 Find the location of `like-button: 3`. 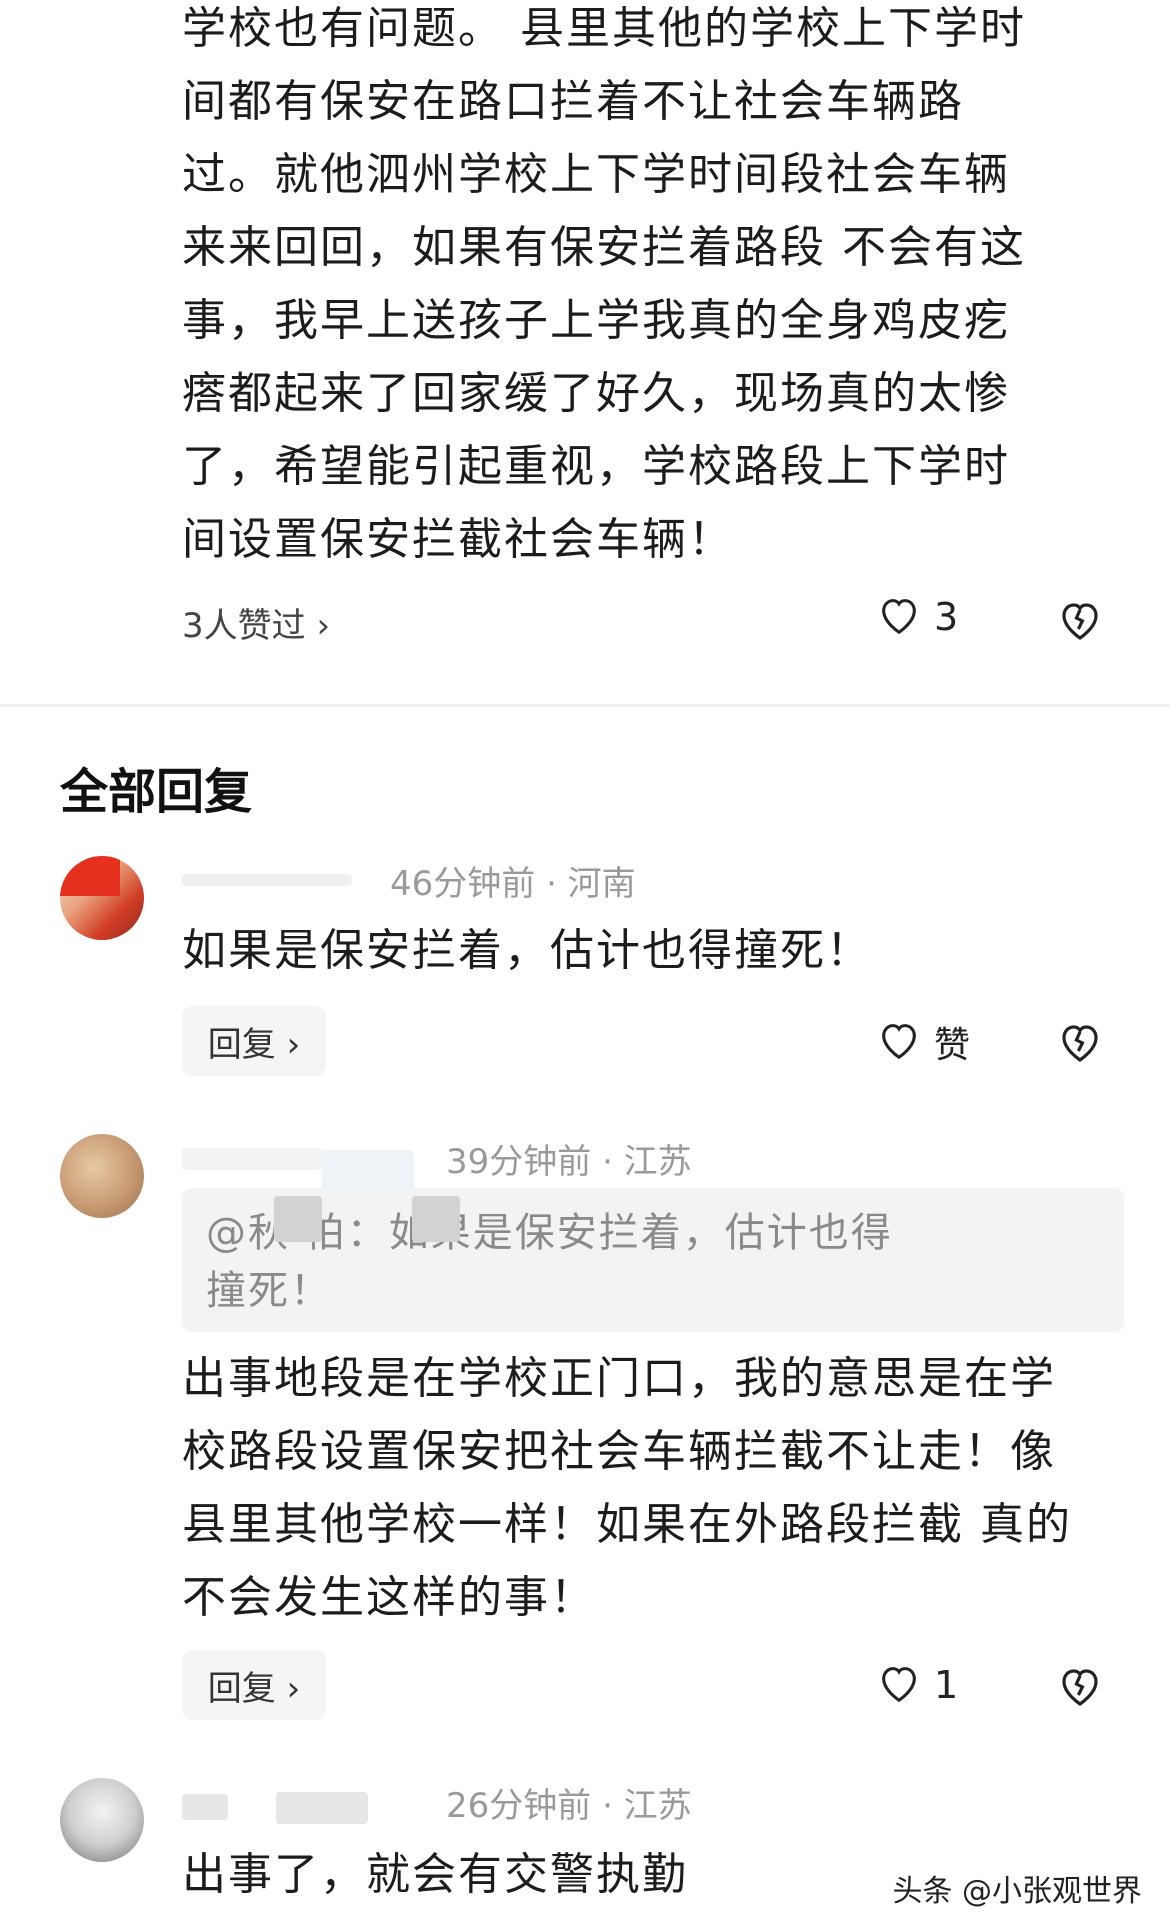

like-button: 3 is located at coordinates (917, 617).